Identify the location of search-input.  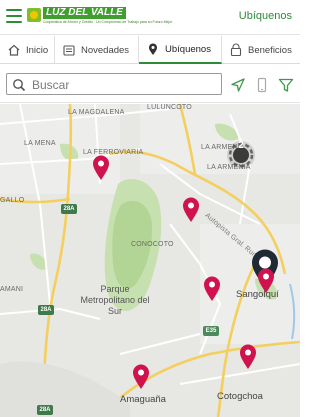
(125, 84).